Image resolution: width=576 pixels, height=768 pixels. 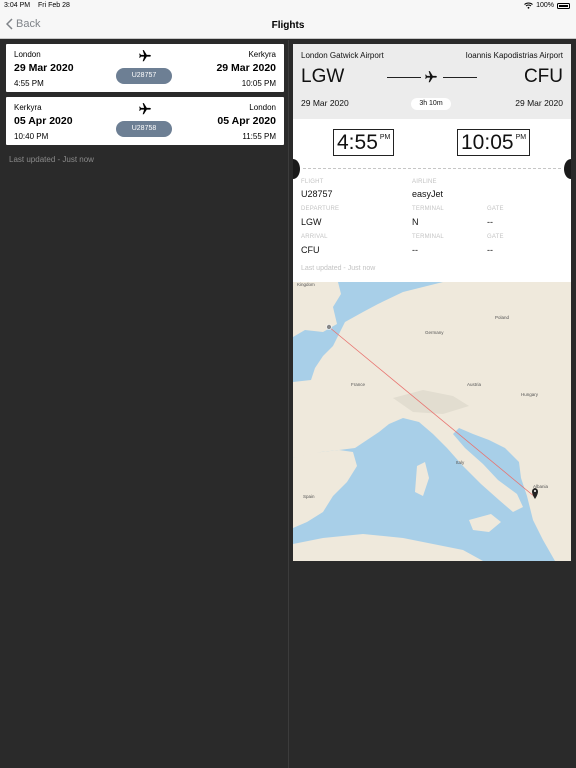 What do you see at coordinates (541, 486) in the screenshot?
I see `map-label-albania: Albania` at bounding box center [541, 486].